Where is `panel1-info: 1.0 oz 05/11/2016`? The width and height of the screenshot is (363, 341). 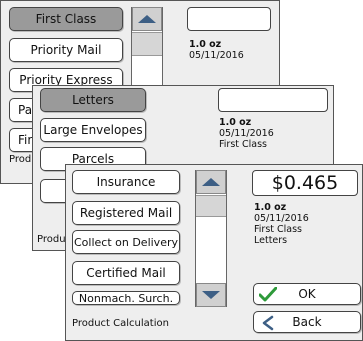
panel1-info: 1.0 oz 05/11/2016 is located at coordinates (216, 50).